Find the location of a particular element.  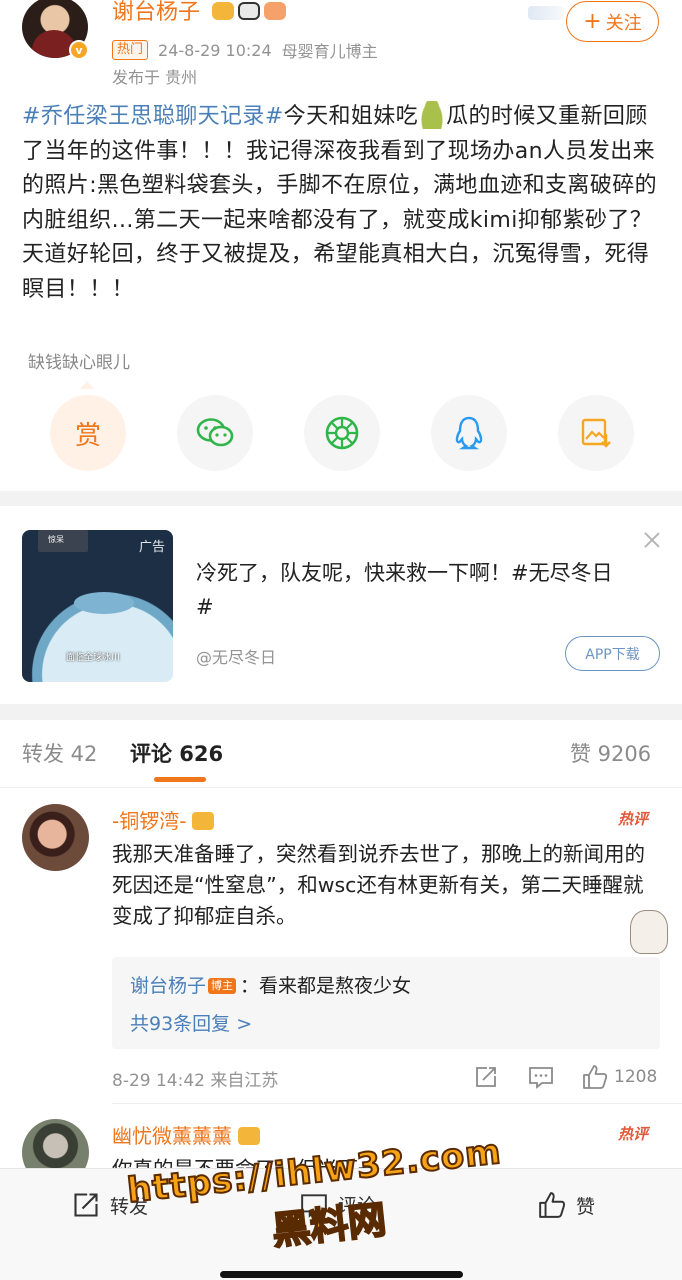

qq-icon is located at coordinates (469, 433).